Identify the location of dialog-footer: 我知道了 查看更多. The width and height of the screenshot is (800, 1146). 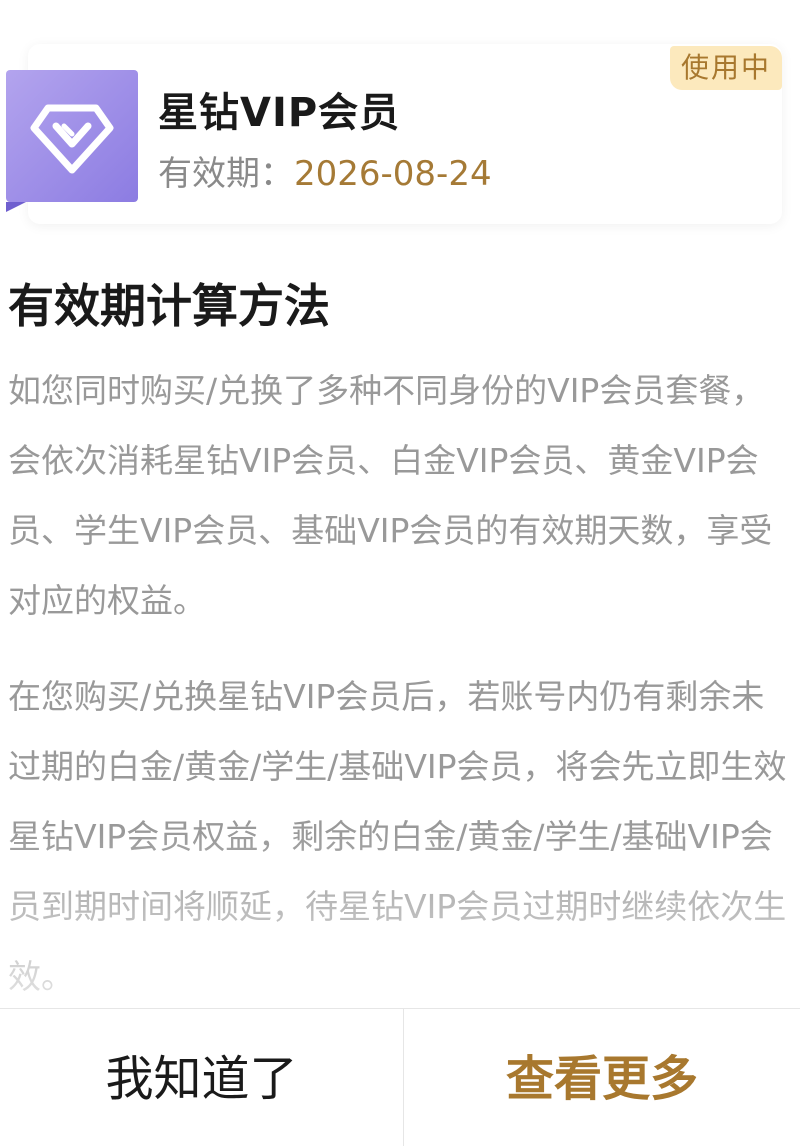
(400, 1077).